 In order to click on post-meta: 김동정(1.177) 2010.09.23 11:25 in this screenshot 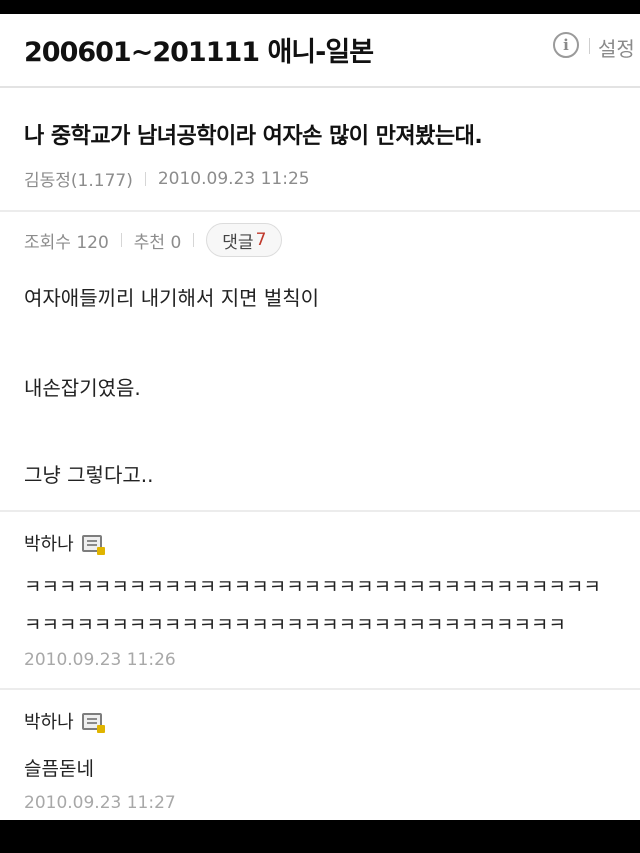, I will do `click(167, 179)`.